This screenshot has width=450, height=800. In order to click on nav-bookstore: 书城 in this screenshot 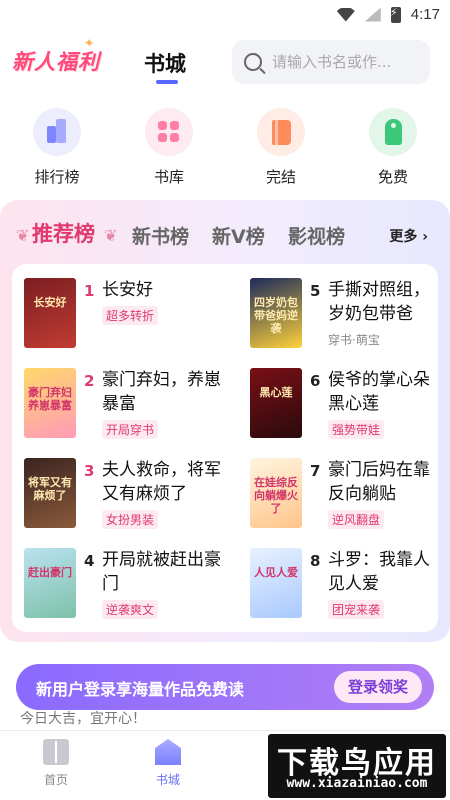, I will do `click(168, 763)`.